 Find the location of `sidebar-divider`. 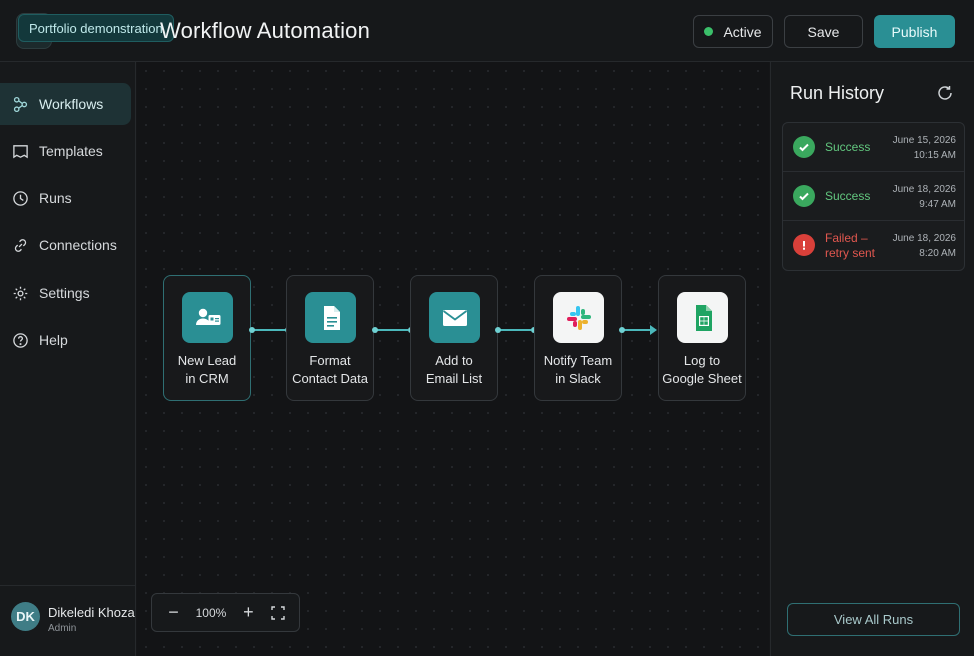

sidebar-divider is located at coordinates (68, 585).